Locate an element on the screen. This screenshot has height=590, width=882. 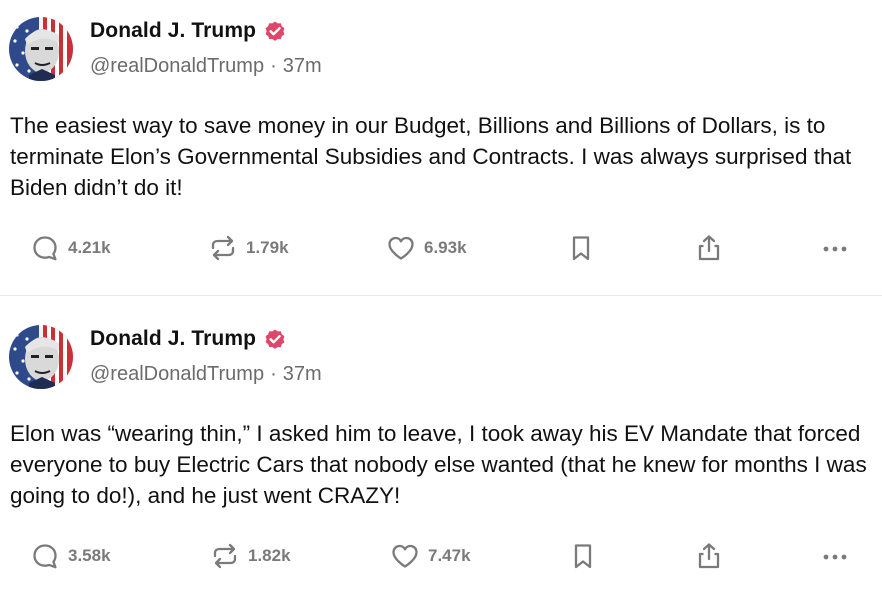
like-button: 7.47k is located at coordinates (430, 556).